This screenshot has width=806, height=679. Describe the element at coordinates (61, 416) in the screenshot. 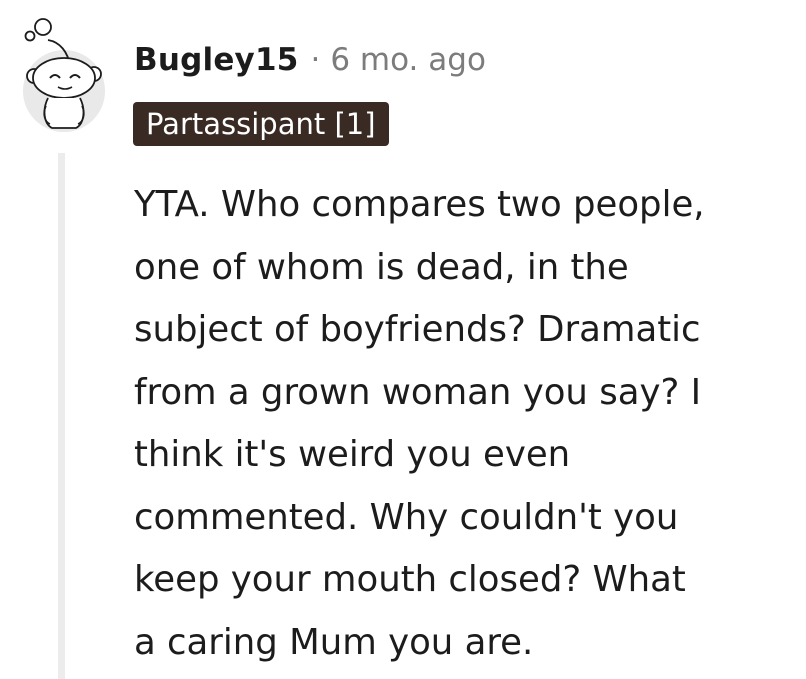

I see `thread-collapse-line` at that location.